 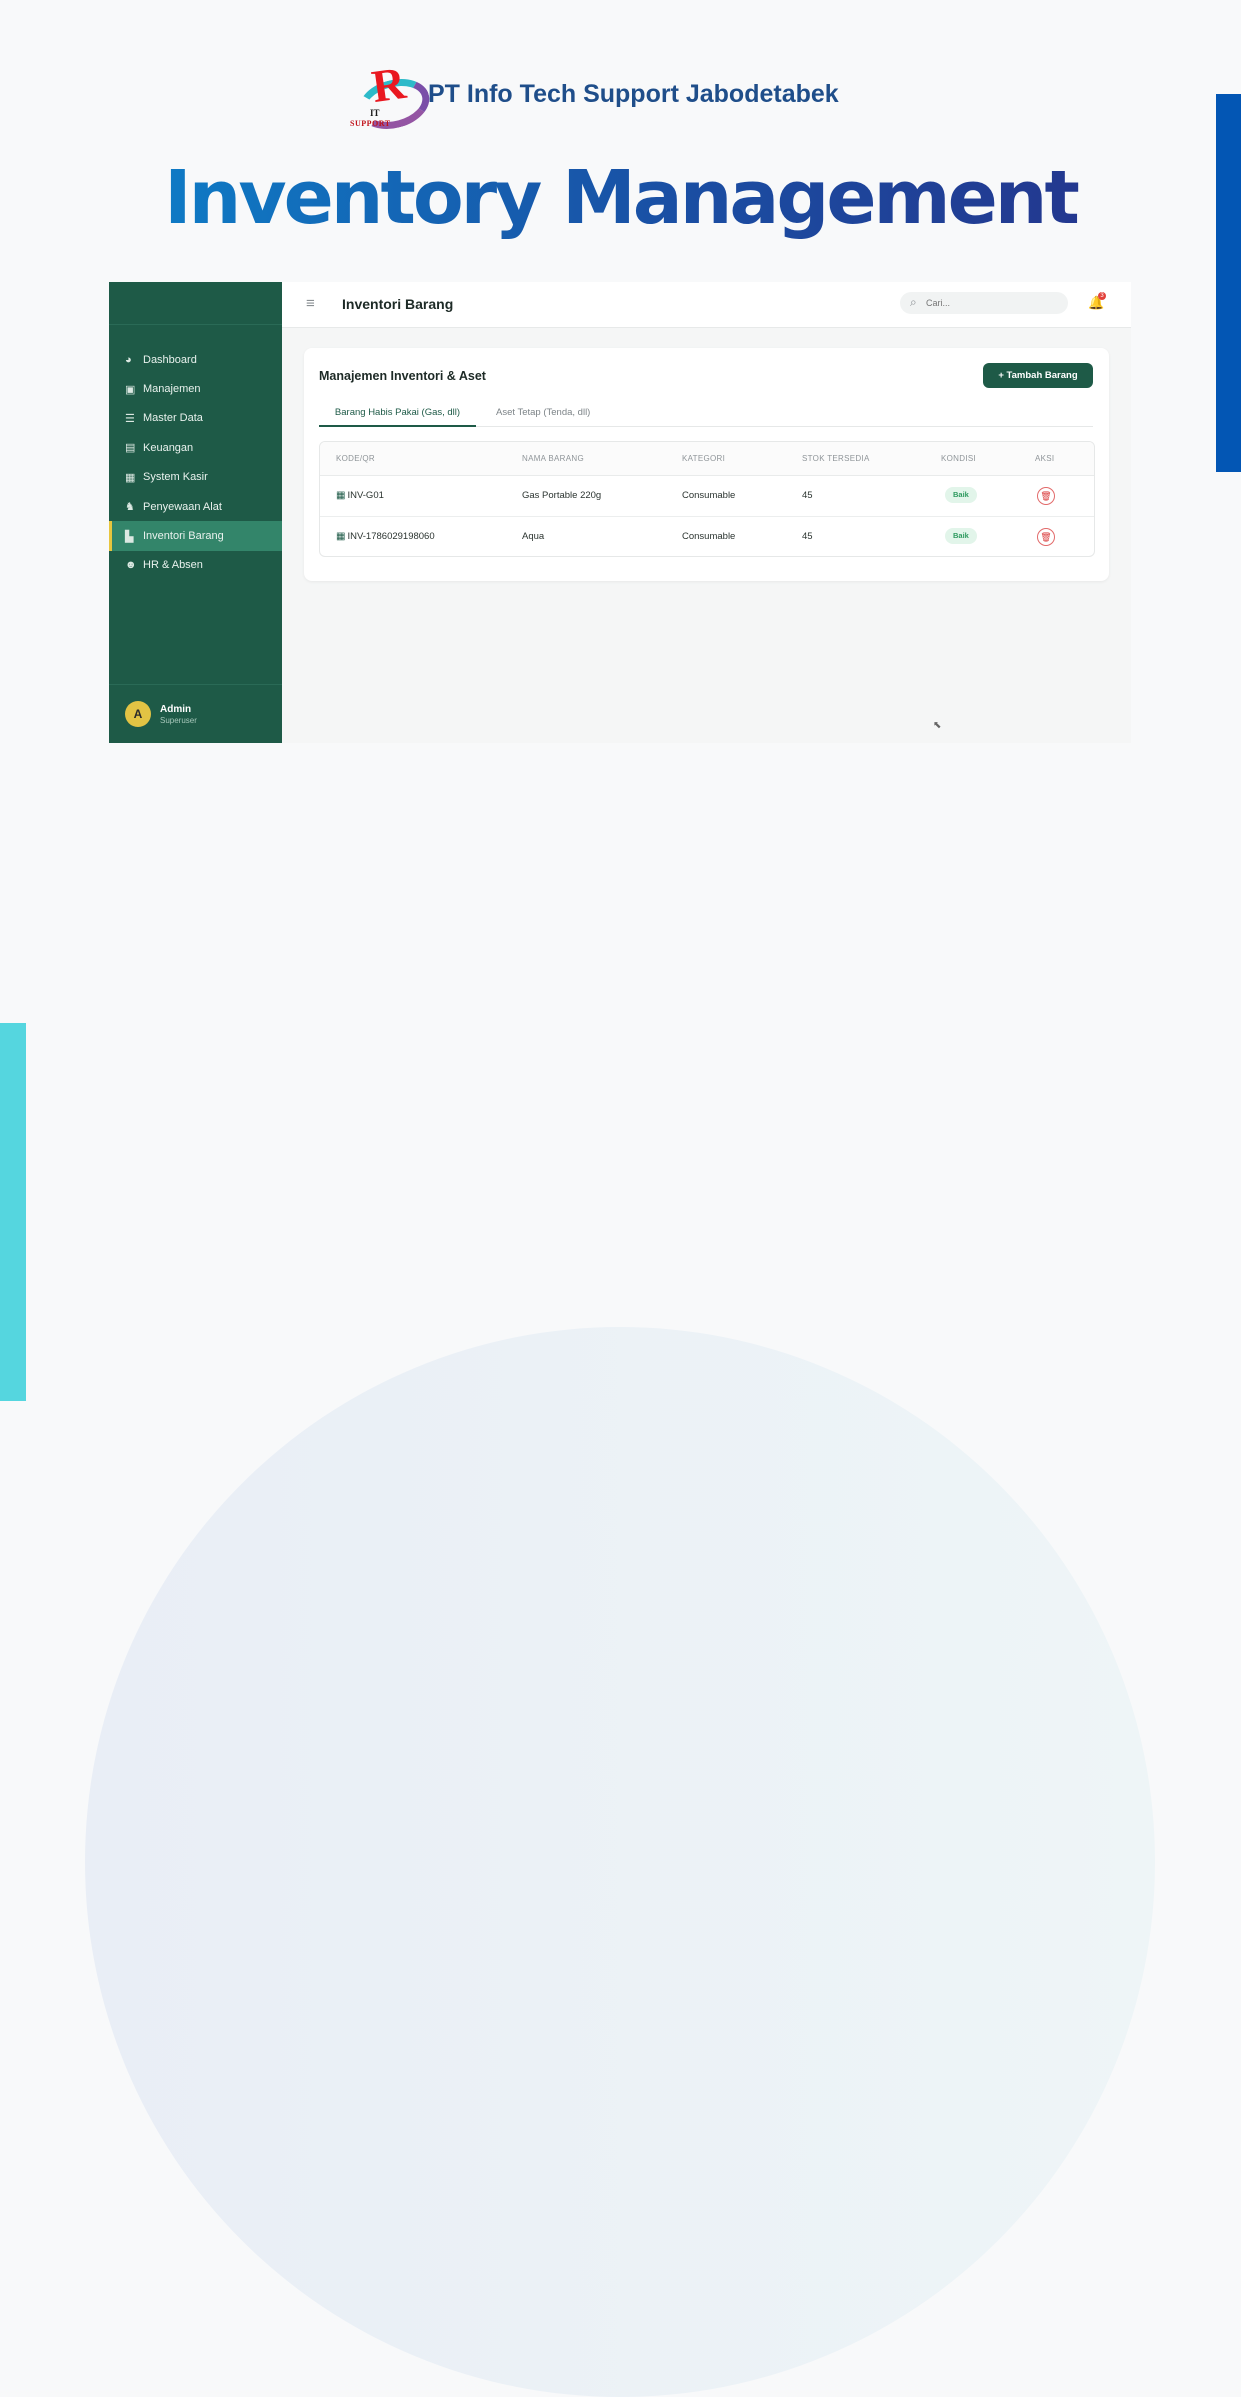 I want to click on page-headline: Inventory Management, so click(x=620, y=198).